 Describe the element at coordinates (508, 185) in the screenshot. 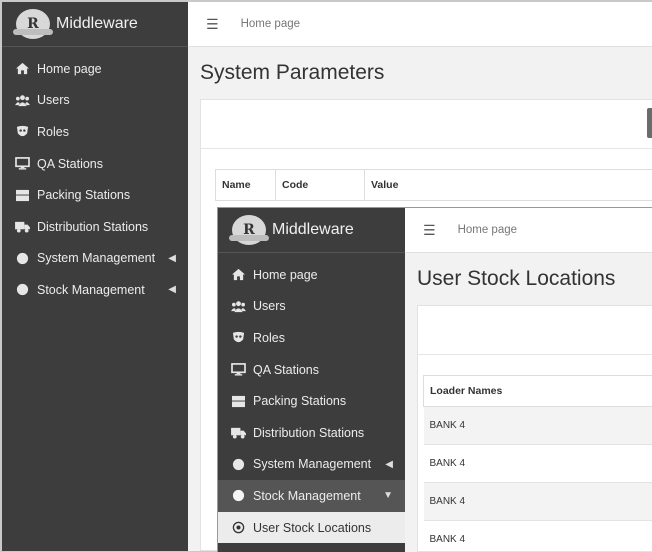

I see `column-header: Value` at that location.